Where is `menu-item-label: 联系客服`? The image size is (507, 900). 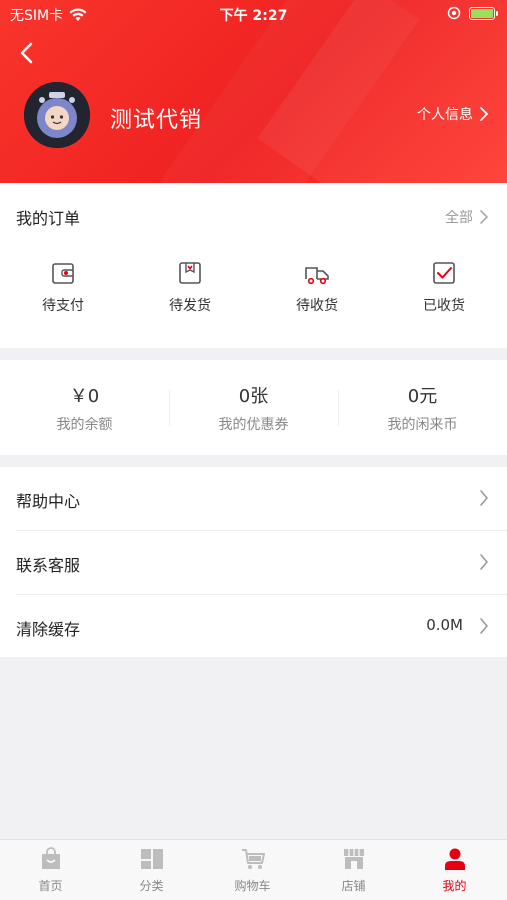 menu-item-label: 联系客服 is located at coordinates (48, 565).